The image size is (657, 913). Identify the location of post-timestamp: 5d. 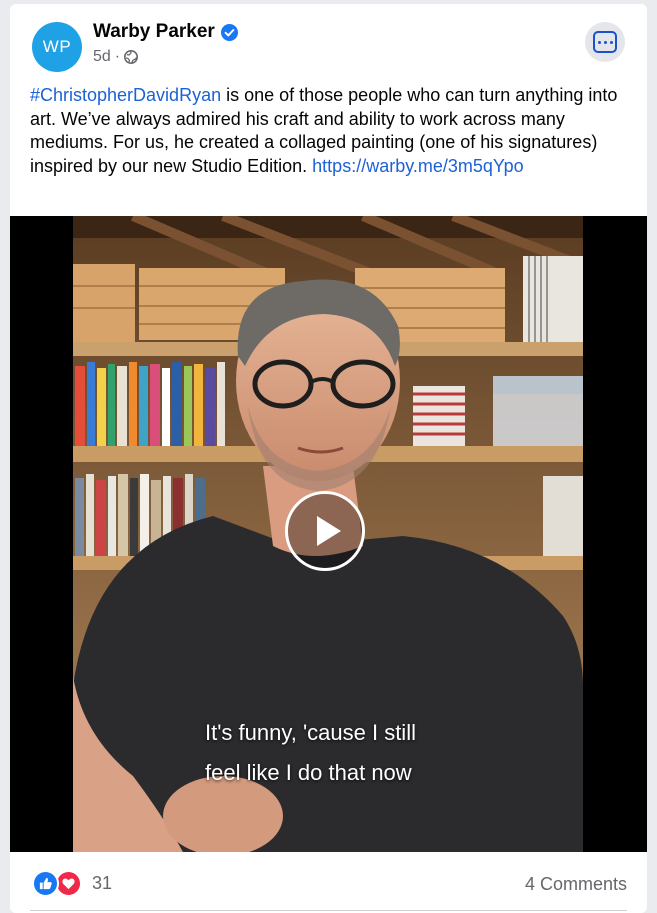
(102, 57).